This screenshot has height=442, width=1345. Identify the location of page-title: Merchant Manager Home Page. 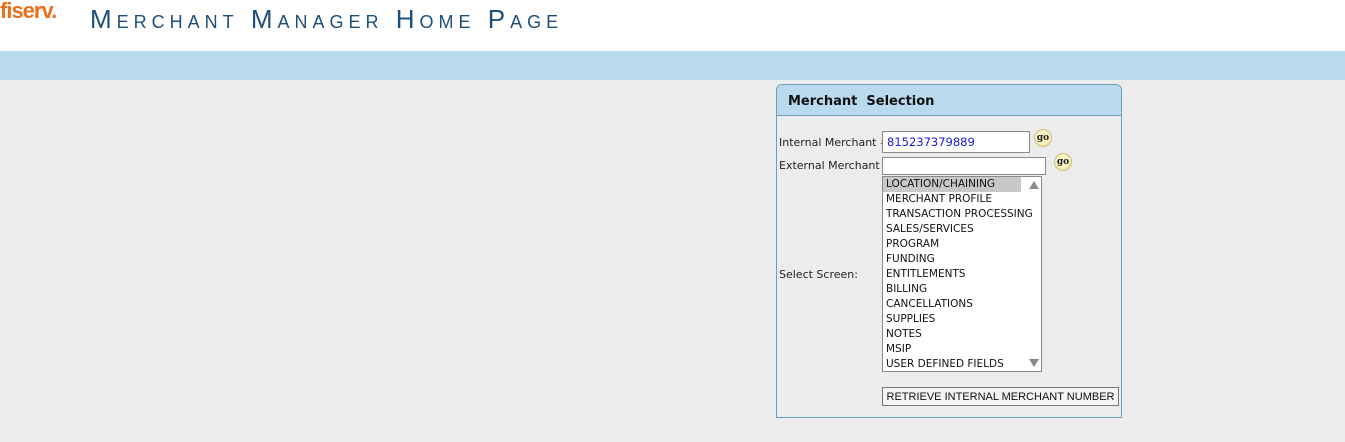
(327, 19).